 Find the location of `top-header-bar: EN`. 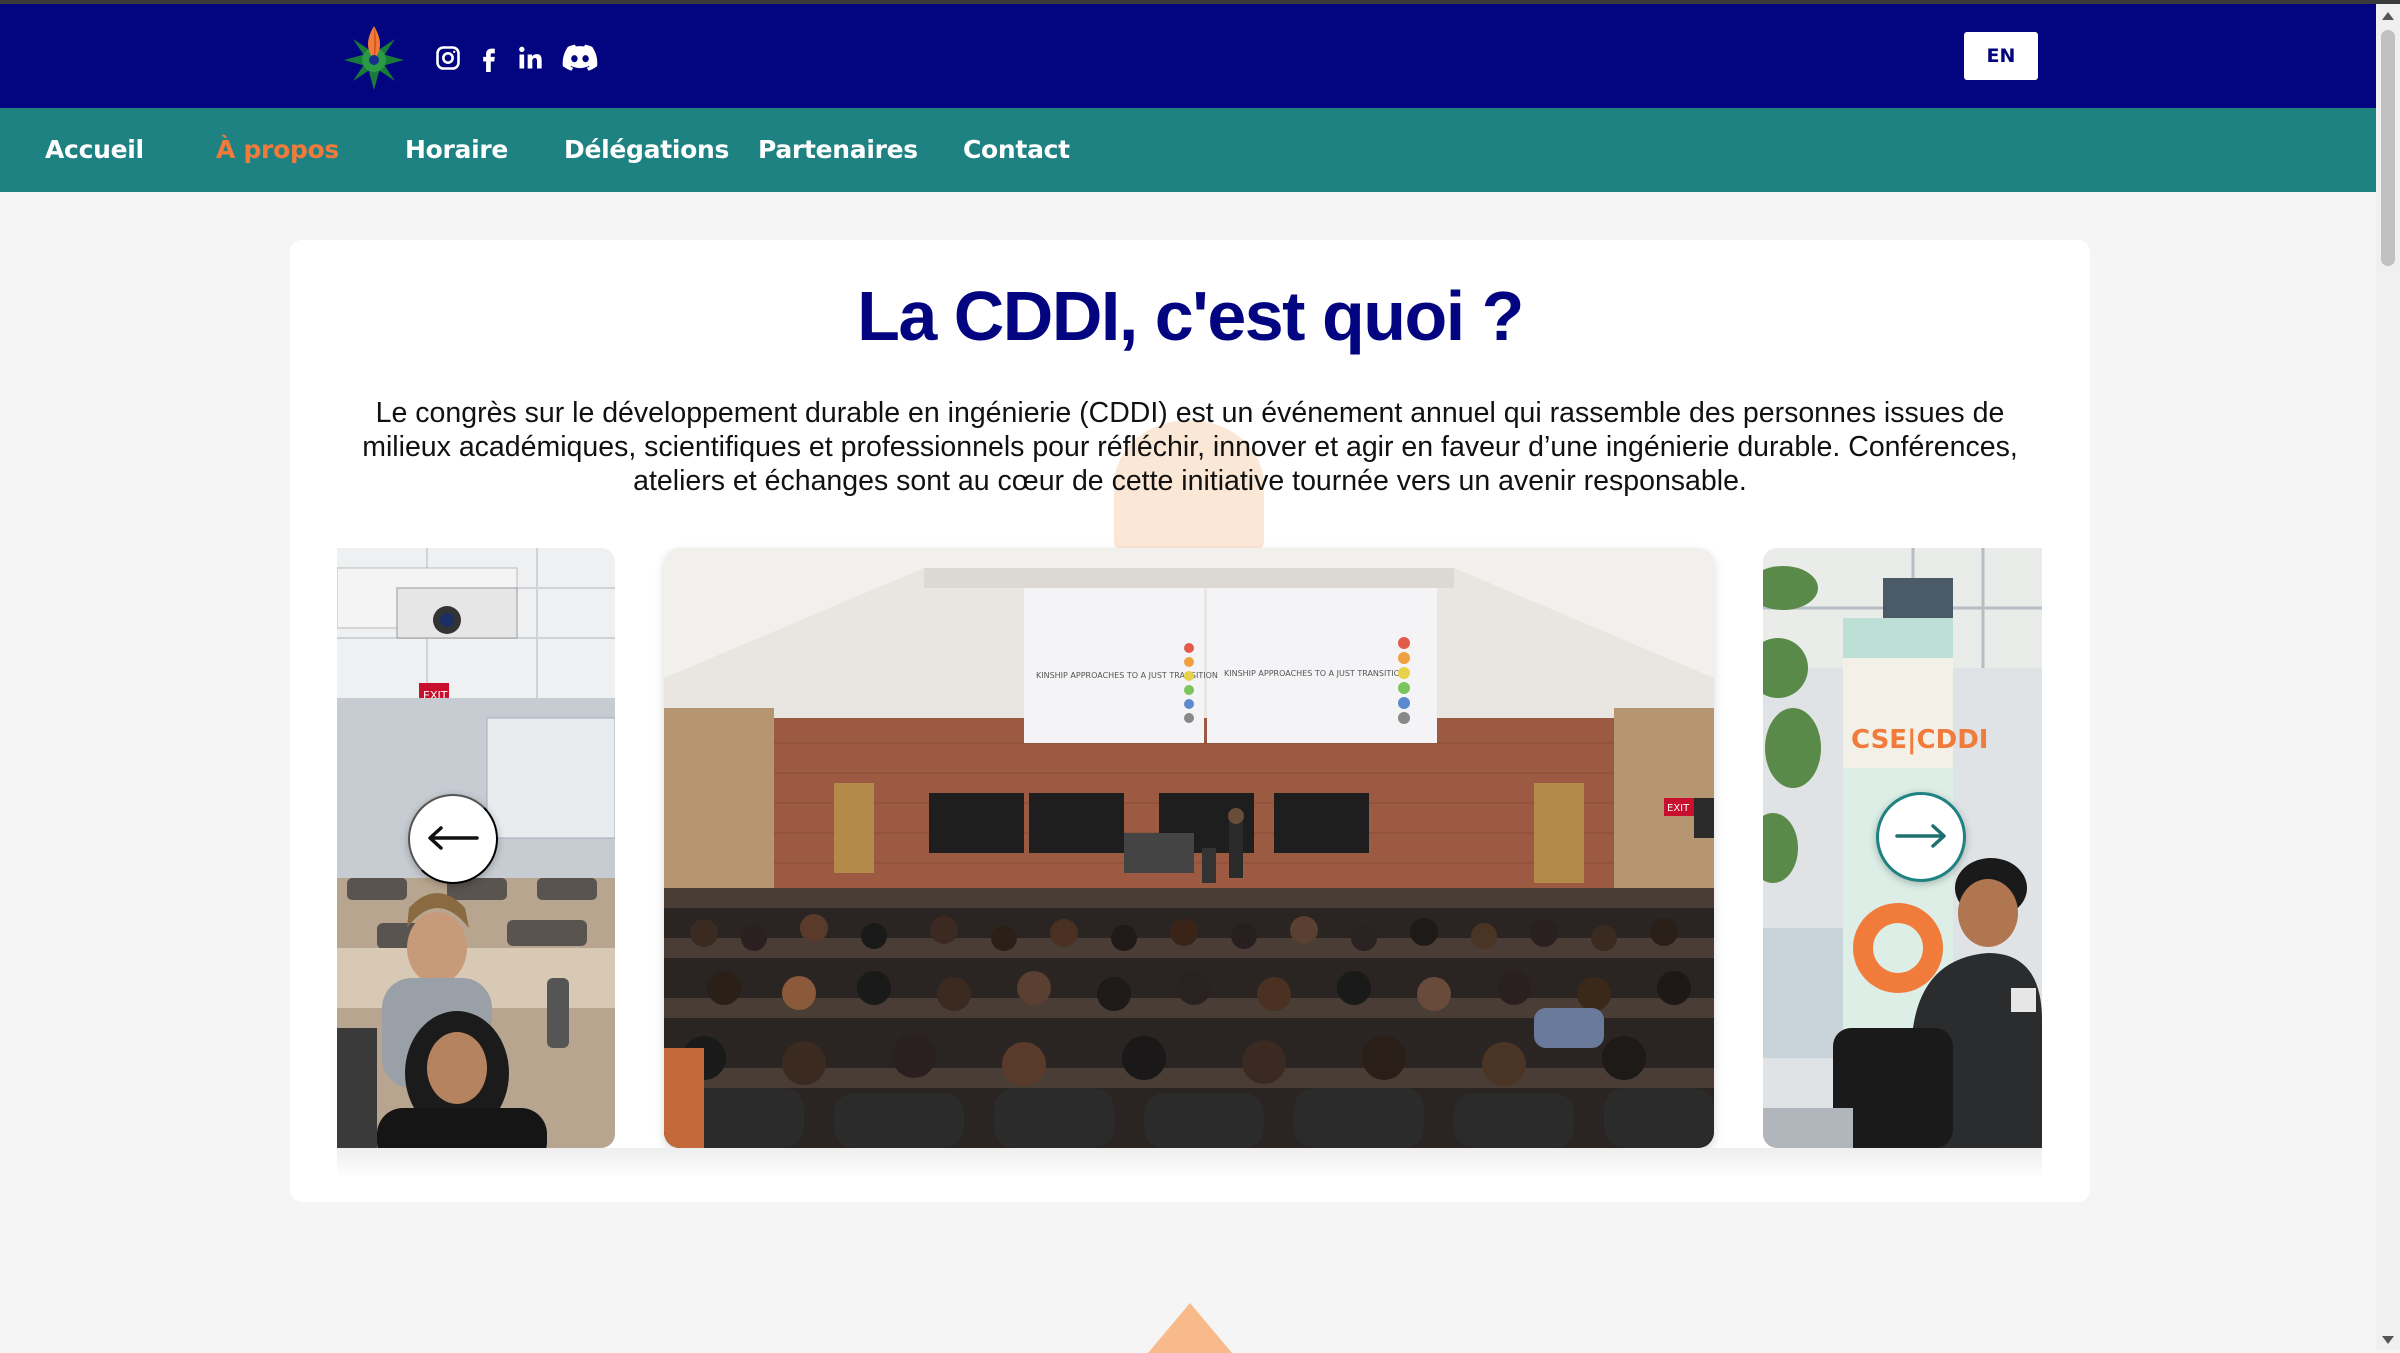

top-header-bar: EN is located at coordinates (1188, 56).